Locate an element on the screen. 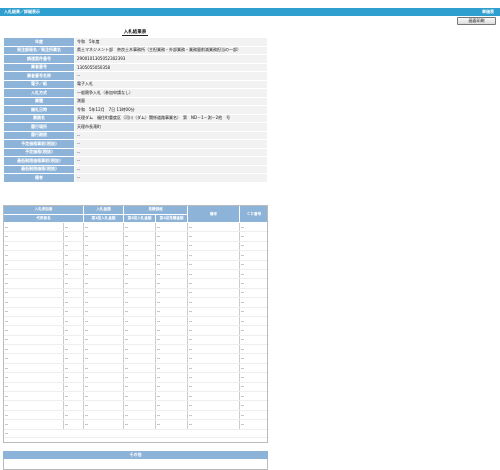 This screenshot has width=500, height=470. col-bid-round-1: 第1回入札金額 is located at coordinates (103, 218).